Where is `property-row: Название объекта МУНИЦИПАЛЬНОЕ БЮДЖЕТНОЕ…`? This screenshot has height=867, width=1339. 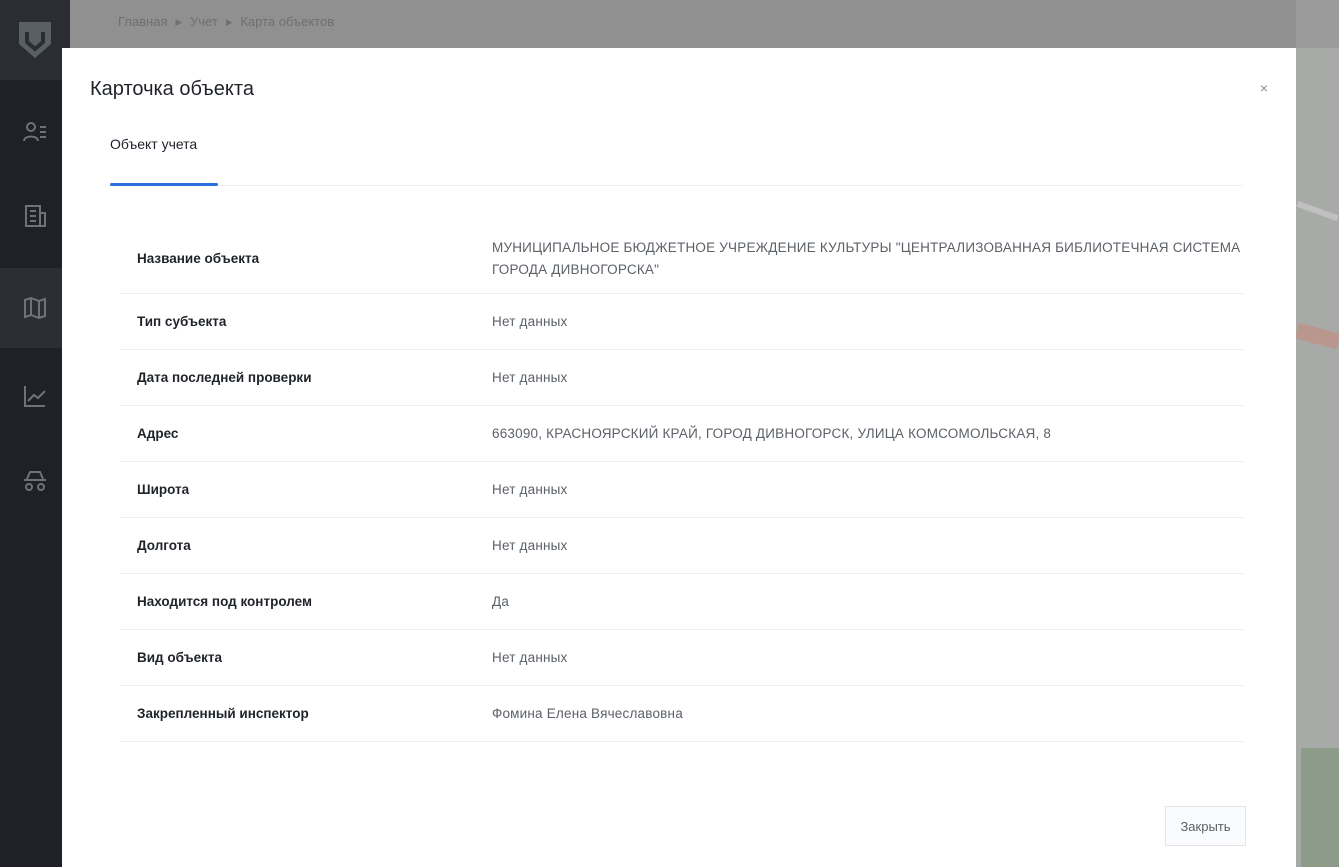 property-row: Название объекта МУНИЦИПАЛЬНОЕ БЮДЖЕТНОЕ… is located at coordinates (682, 259).